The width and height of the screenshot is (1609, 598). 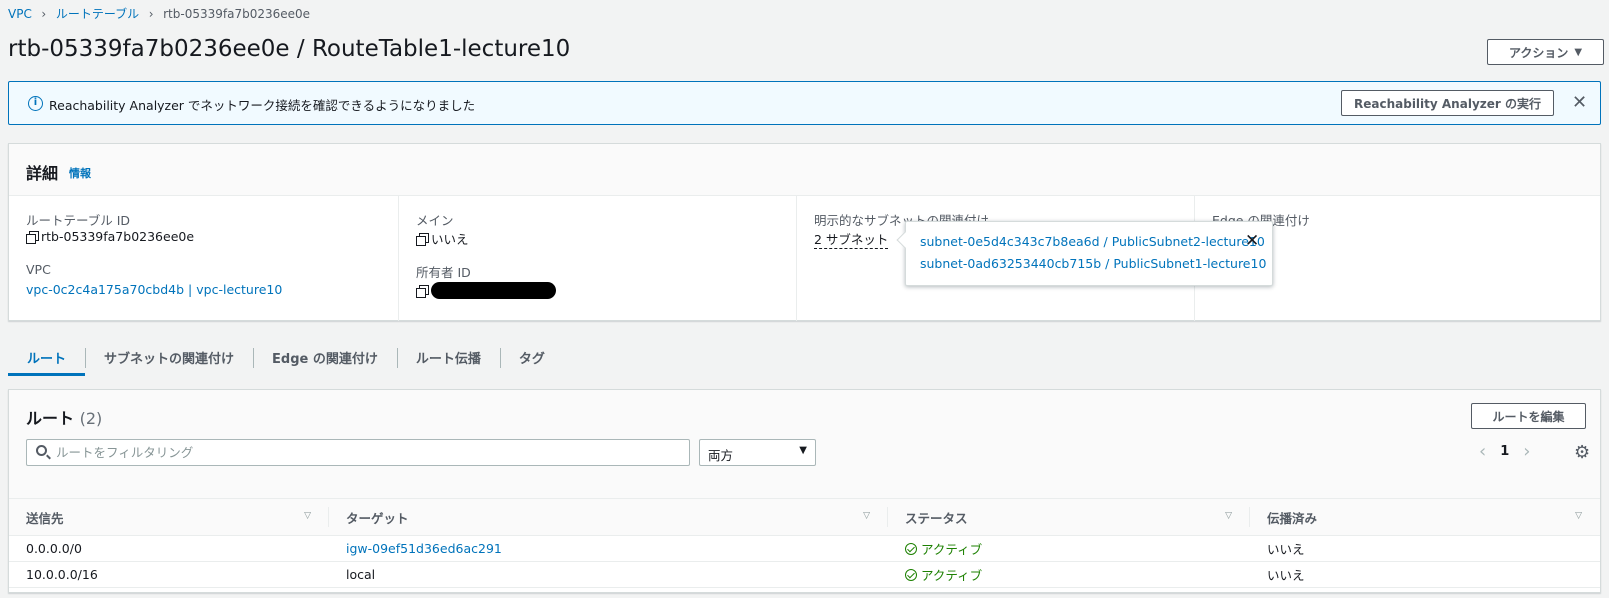 I want to click on route-table-id-text: rtb-05339fa7b0236ee0e, so click(x=118, y=236).